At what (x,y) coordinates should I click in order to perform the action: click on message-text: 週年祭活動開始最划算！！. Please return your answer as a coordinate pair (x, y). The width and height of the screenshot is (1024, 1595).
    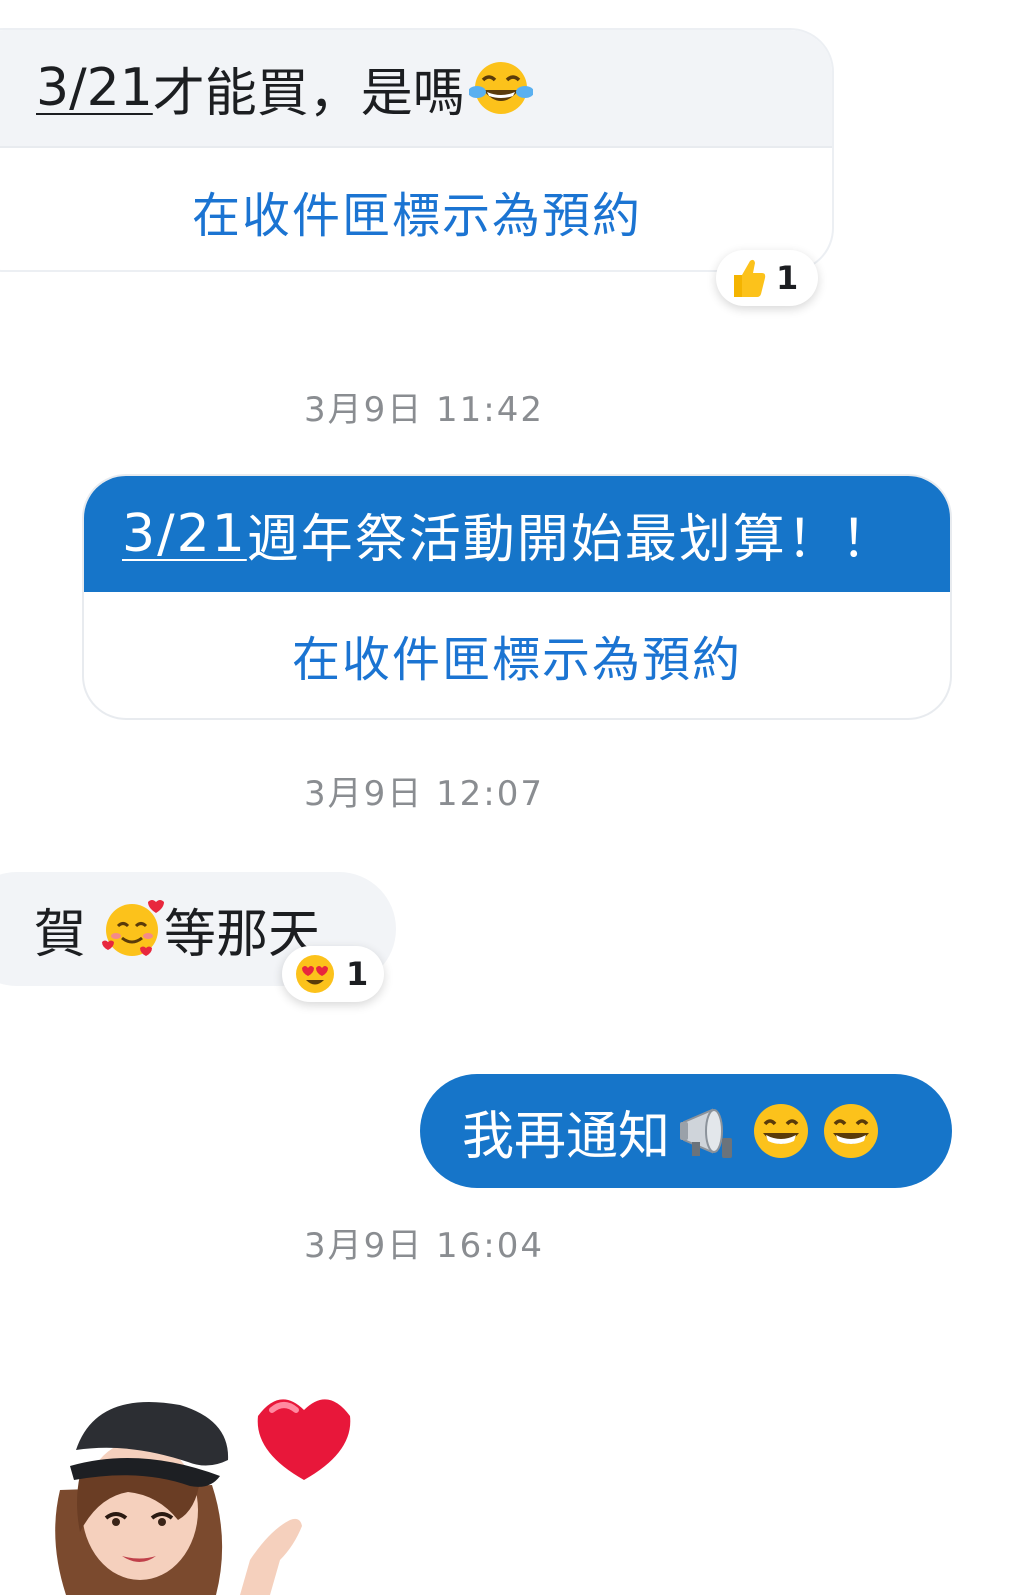
    Looking at the image, I should click on (570, 539).